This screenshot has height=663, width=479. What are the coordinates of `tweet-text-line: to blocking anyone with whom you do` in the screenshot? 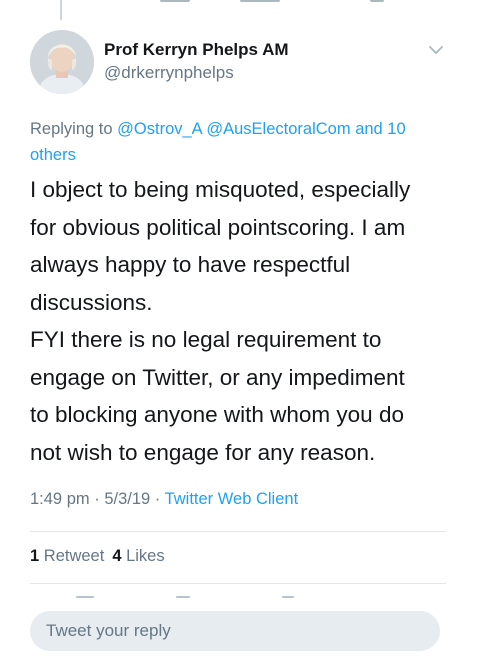 It's located at (217, 414).